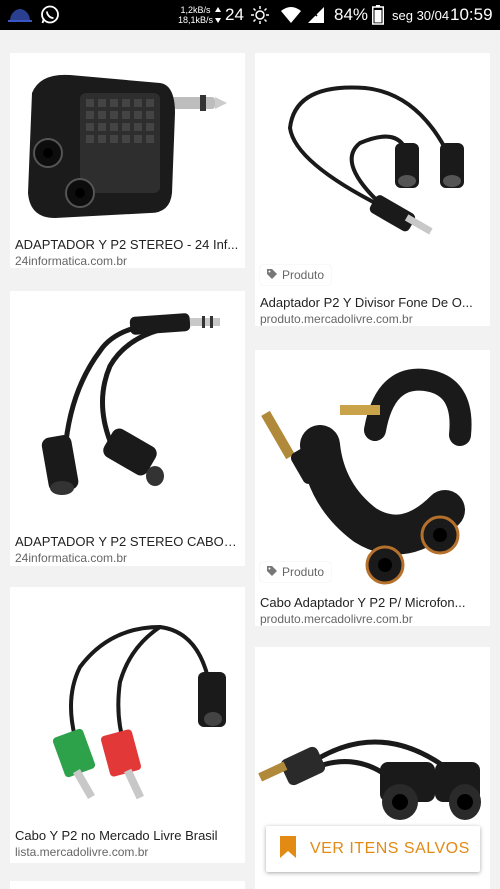  I want to click on status-bar: 1,2kB/s 18,1kB/s 24 84% seg 30/04 10:59, so click(250, 15).